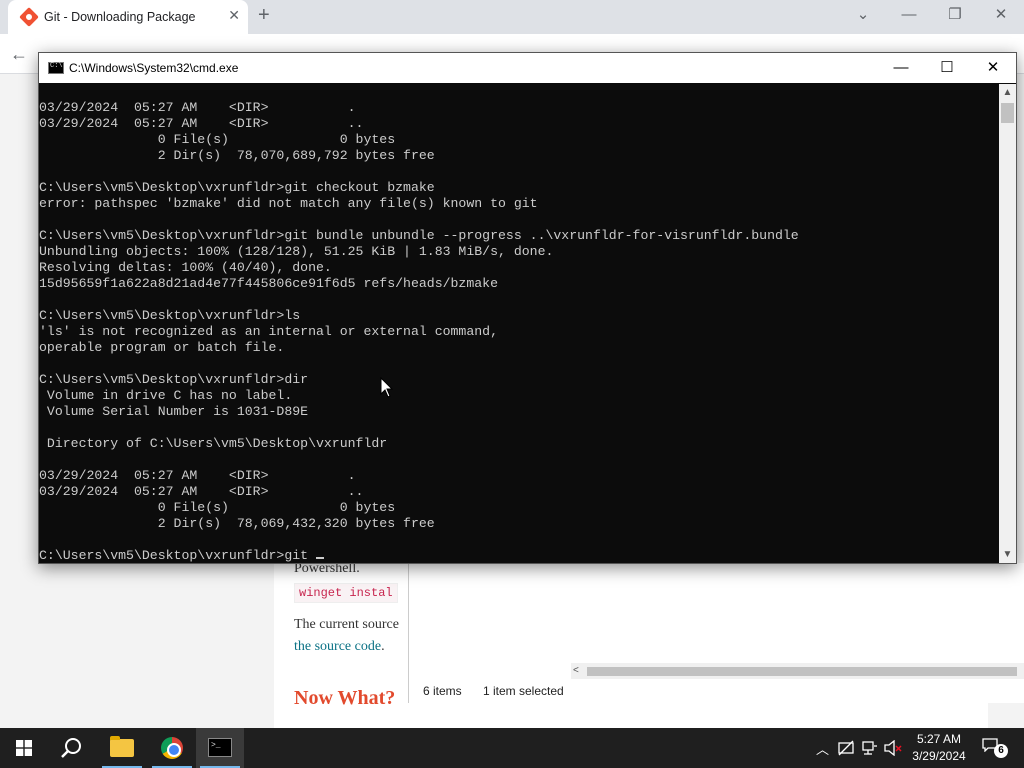 The height and width of the screenshot is (768, 1024). I want to click on clock-time: 5:27 AM, so click(939, 739).